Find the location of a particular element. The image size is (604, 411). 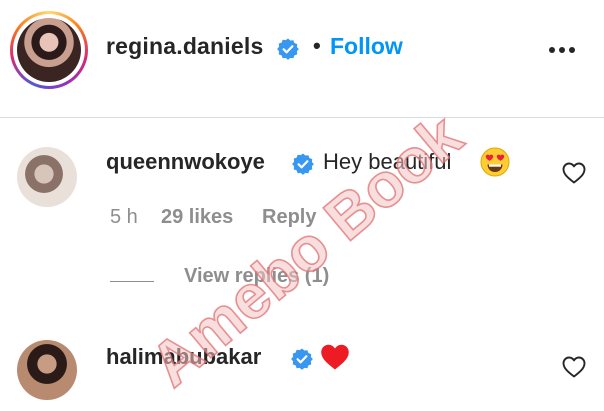

comment-time: 5 h is located at coordinates (124, 217).